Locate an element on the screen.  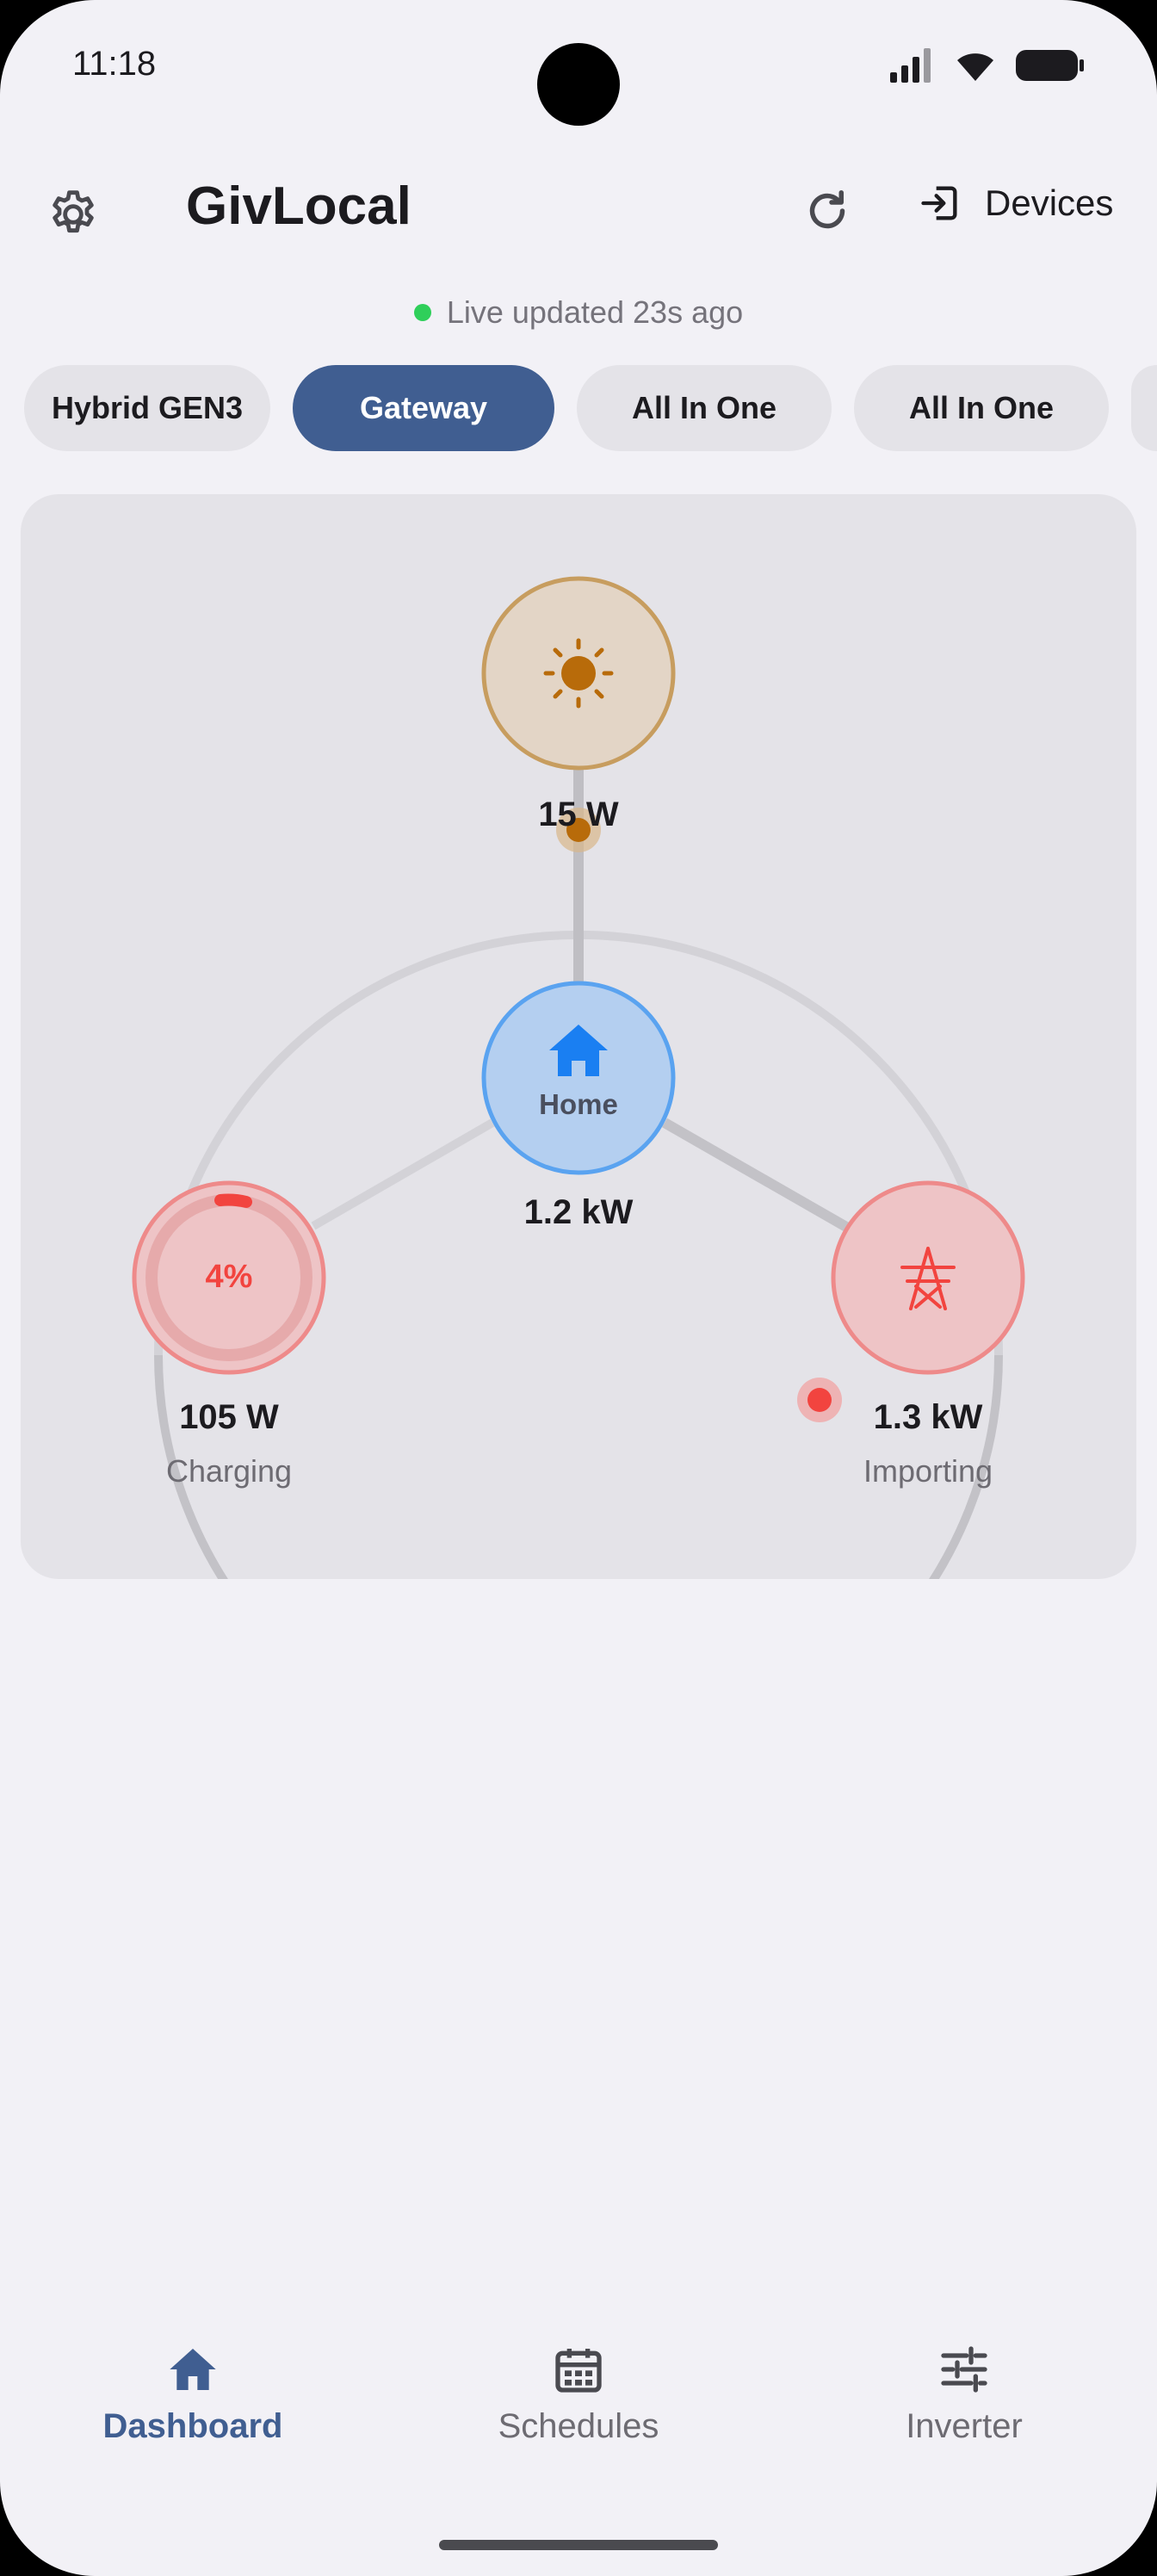
battery-percent: 4% is located at coordinates (229, 1277).